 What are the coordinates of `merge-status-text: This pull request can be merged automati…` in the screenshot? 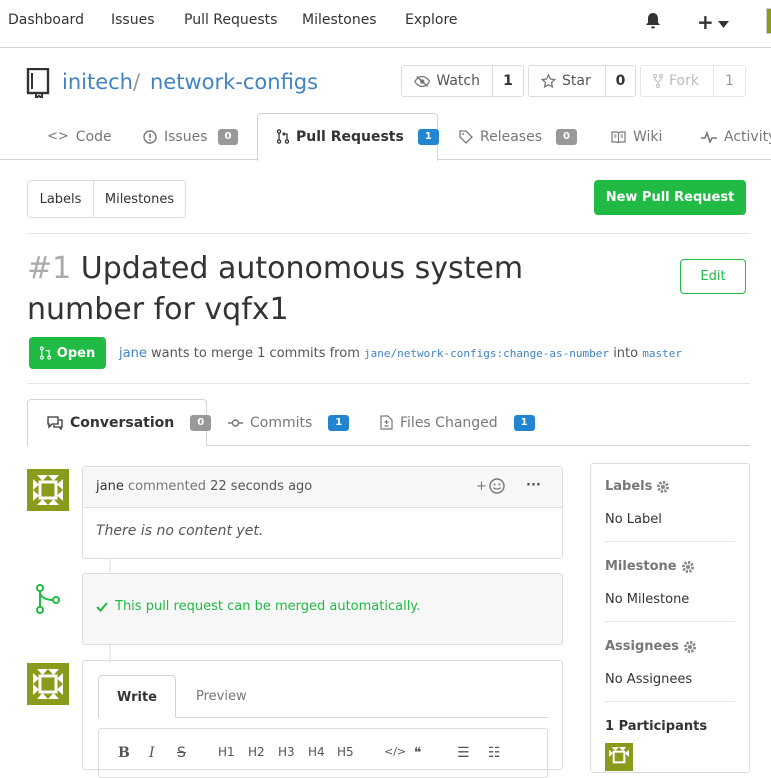 It's located at (268, 606).